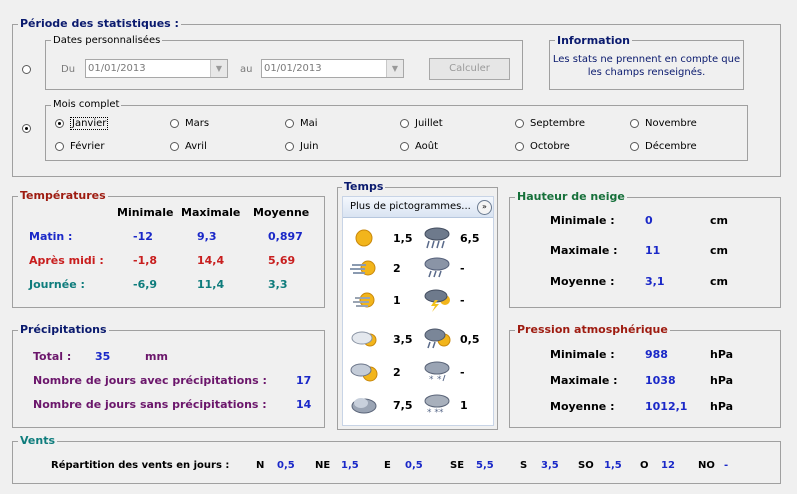  What do you see at coordinates (323, 465) in the screenshot?
I see `wind-dir-1: NE` at bounding box center [323, 465].